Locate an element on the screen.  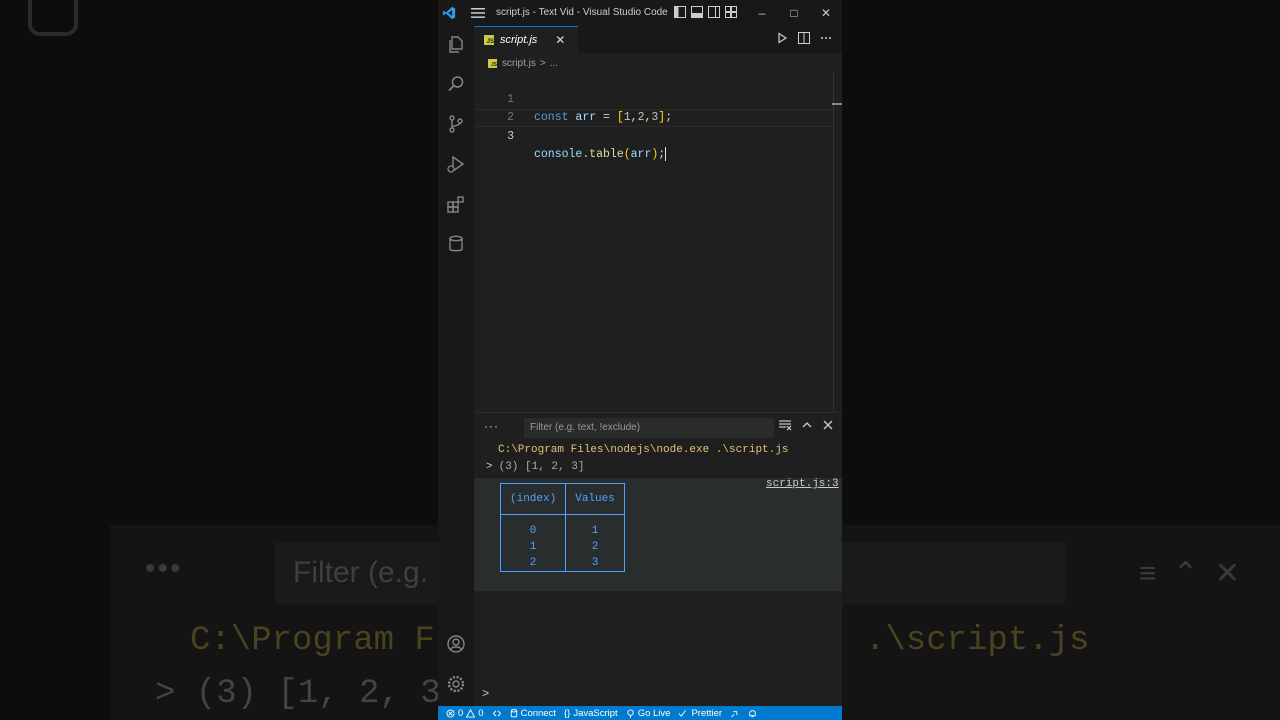
console-table: (index) Values 0 1 1 2 2 3 is located at coordinates (562, 527).